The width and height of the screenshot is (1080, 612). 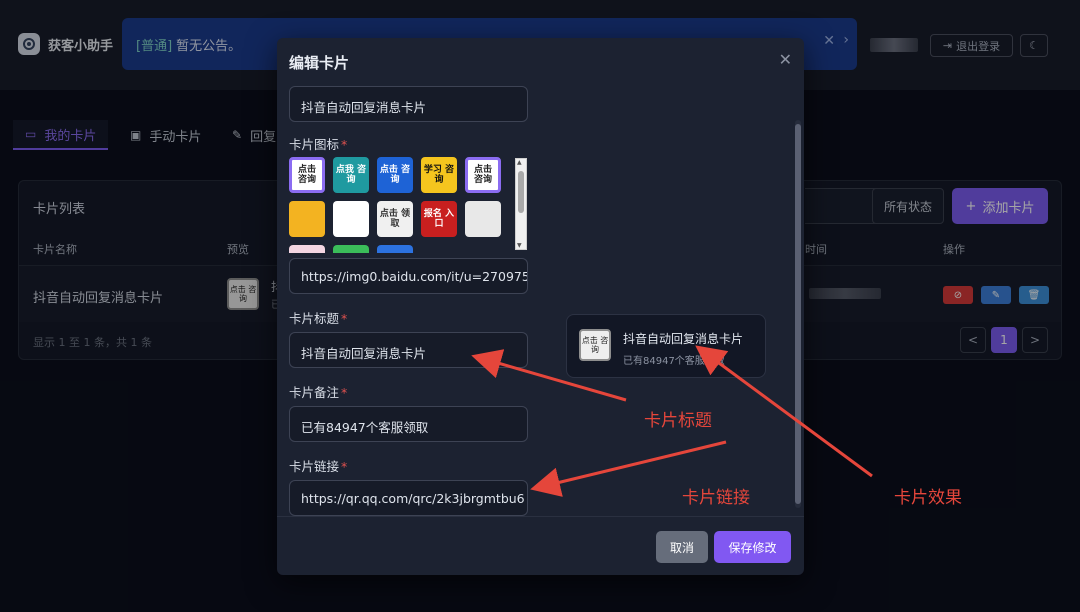 I want to click on preview-title: 抖音自动回复消息卡片, so click(x=683, y=339).